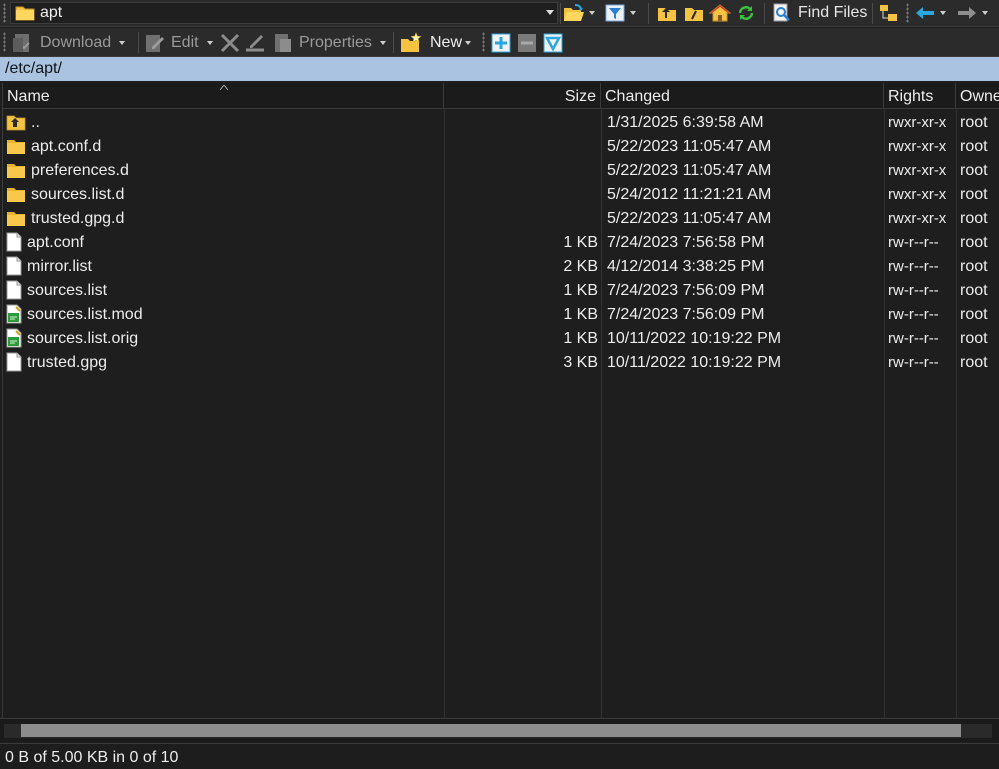  What do you see at coordinates (178, 43) in the screenshot?
I see `edit-button: Edit` at bounding box center [178, 43].